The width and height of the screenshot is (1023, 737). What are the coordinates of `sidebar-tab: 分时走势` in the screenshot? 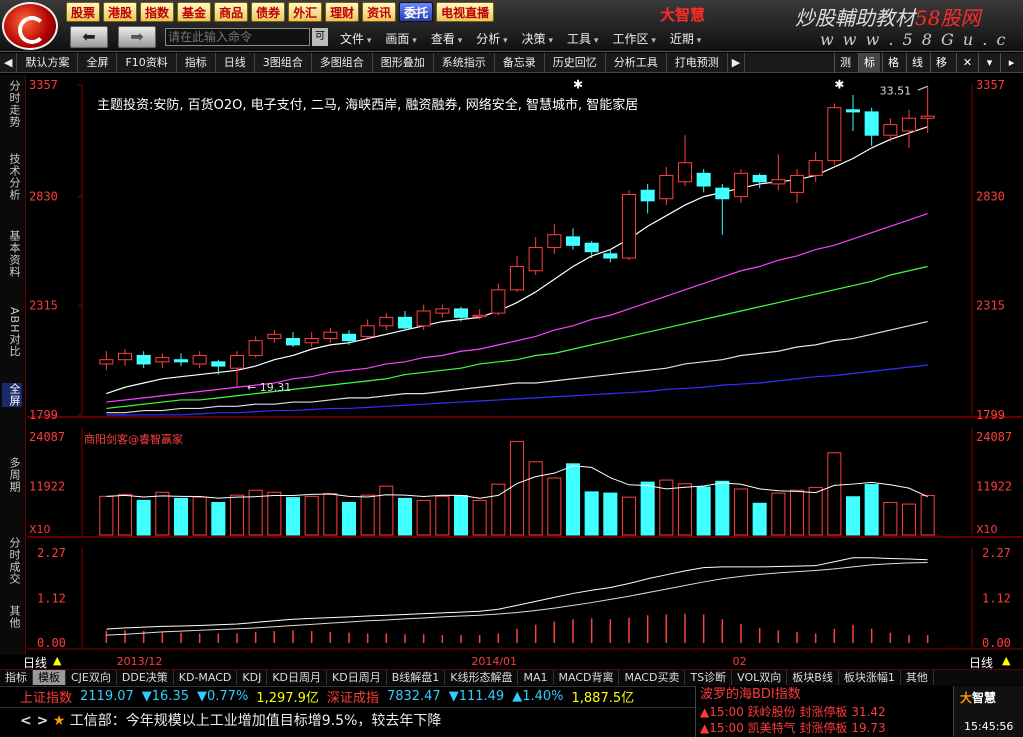 It's located at (12, 104).